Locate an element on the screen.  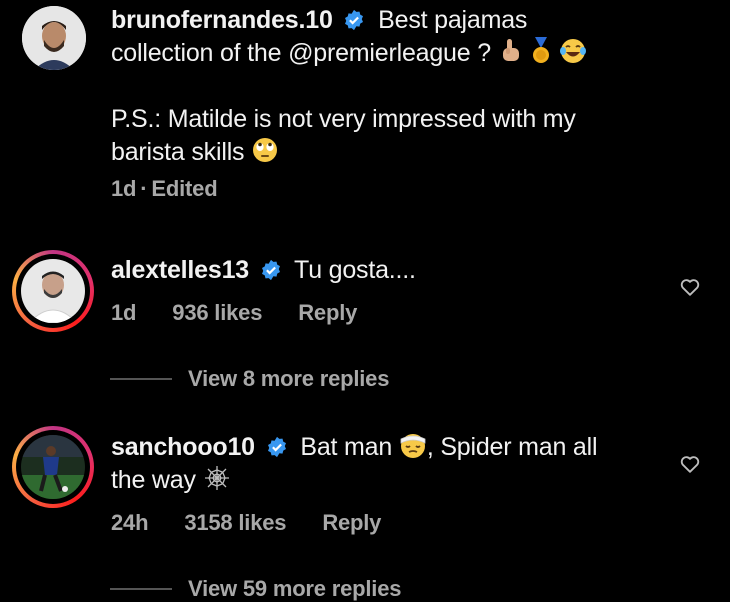
post-author-avatar is located at coordinates (54, 38).